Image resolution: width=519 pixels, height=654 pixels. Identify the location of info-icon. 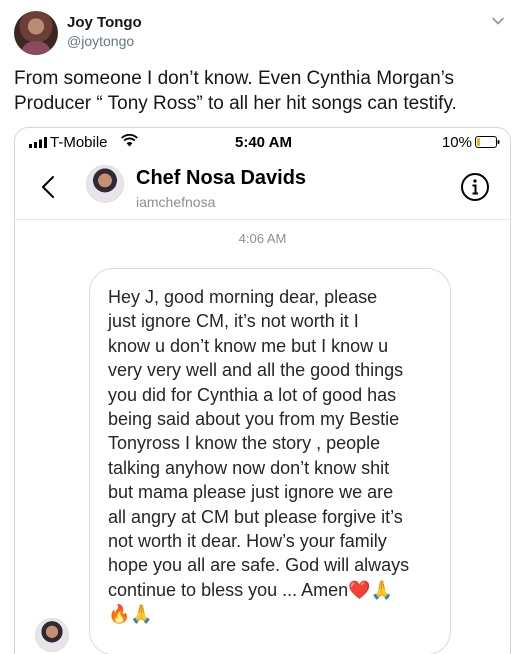
(475, 187).